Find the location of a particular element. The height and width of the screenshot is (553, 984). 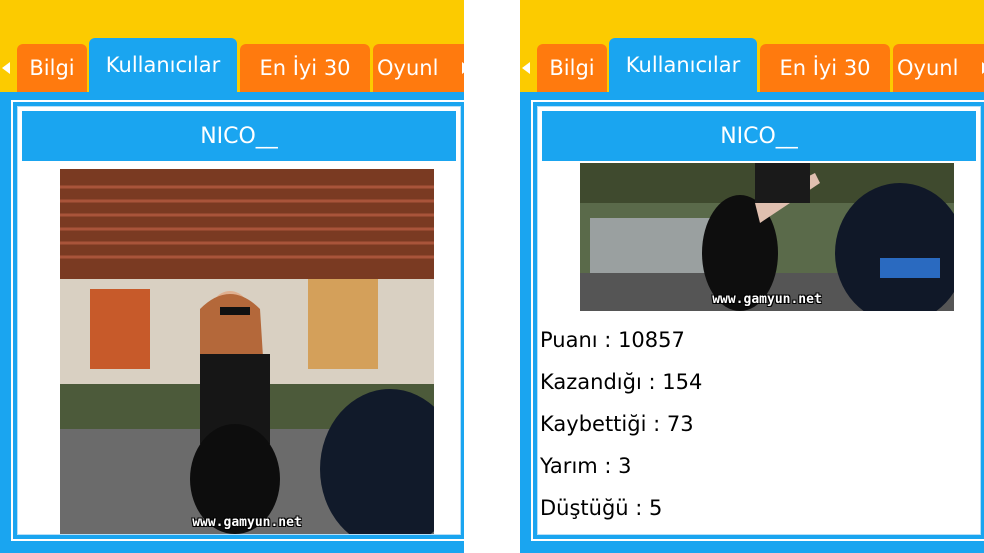

stat-dustugu: Düştüğü : 5 is located at coordinates (601, 508).